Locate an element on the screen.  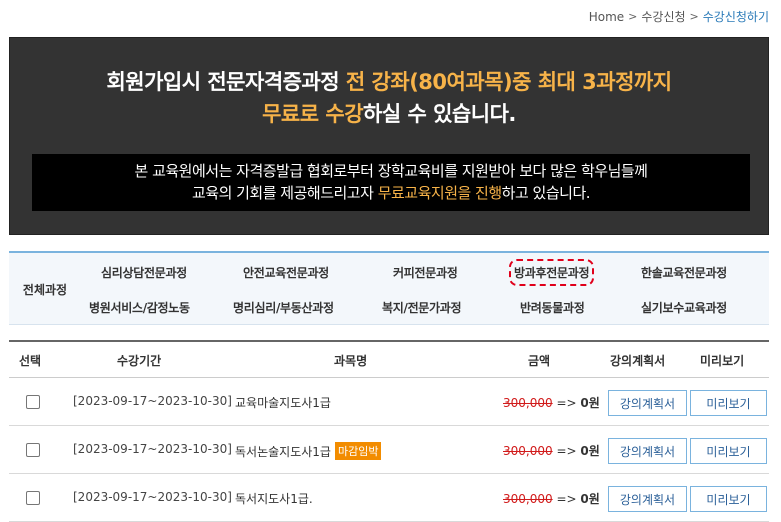
category-item: 안전교육전문과정 is located at coordinates (286, 272).